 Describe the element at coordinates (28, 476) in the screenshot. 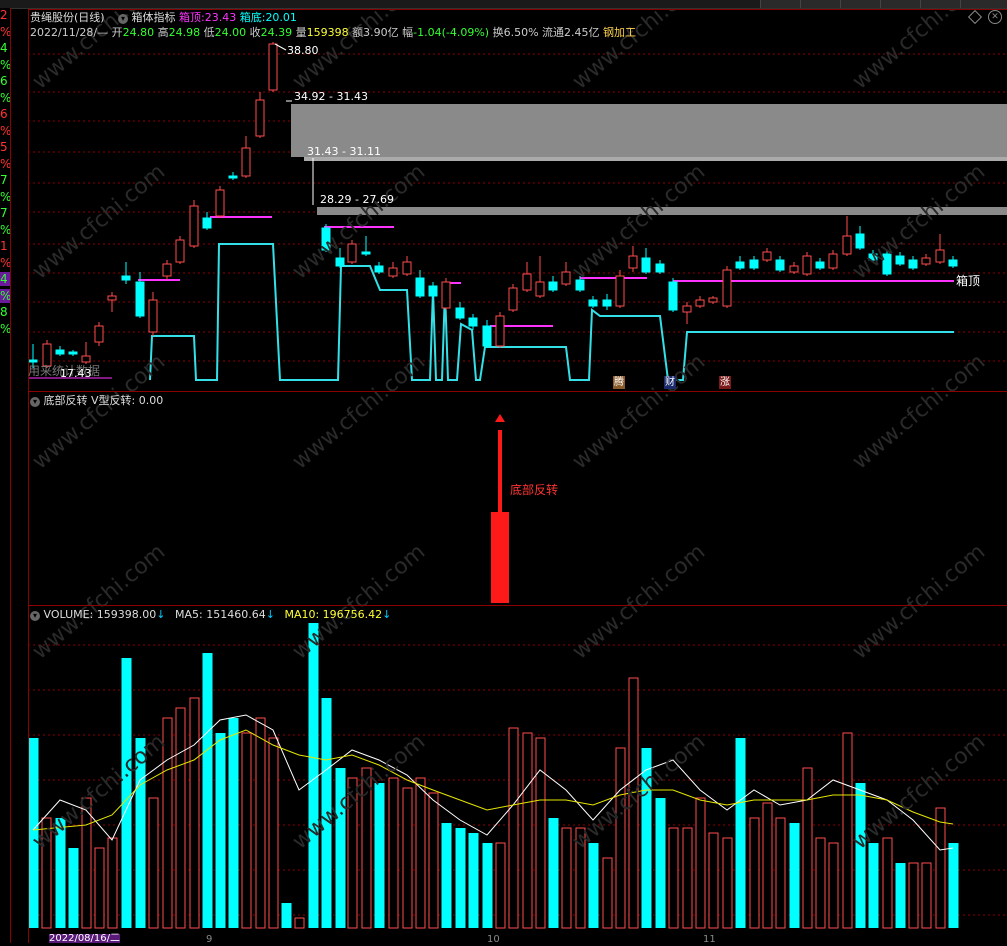

I see `left-axis-line` at that location.